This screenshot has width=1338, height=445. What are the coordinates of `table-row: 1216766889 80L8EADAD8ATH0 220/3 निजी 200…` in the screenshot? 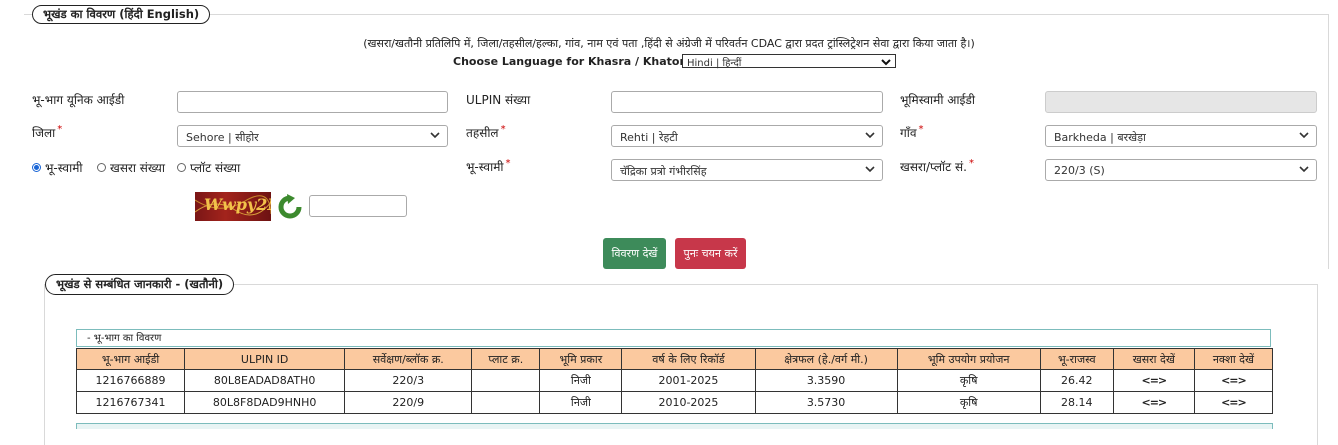 It's located at (674, 380).